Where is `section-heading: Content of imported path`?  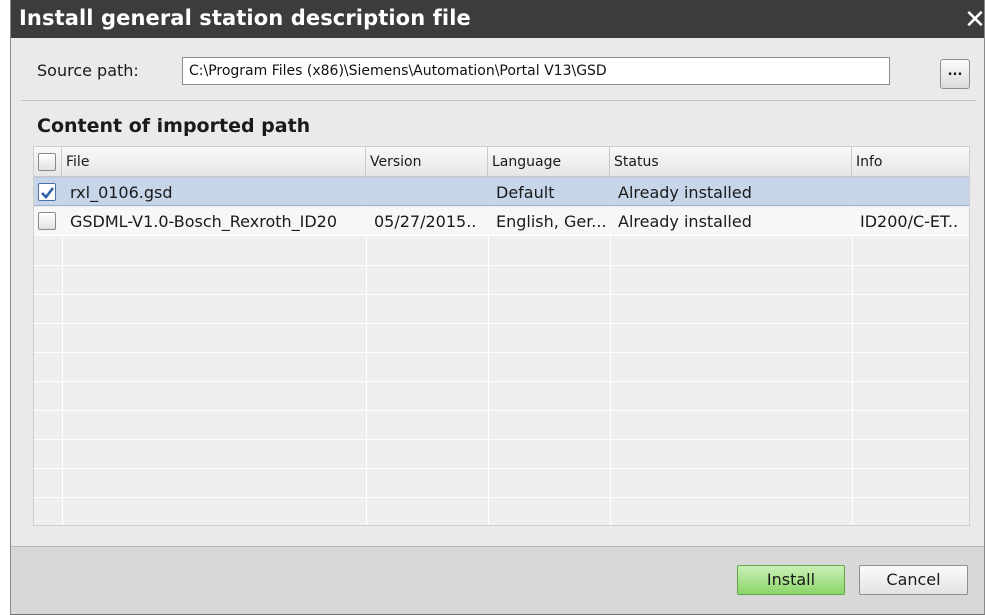
section-heading: Content of imported path is located at coordinates (174, 126).